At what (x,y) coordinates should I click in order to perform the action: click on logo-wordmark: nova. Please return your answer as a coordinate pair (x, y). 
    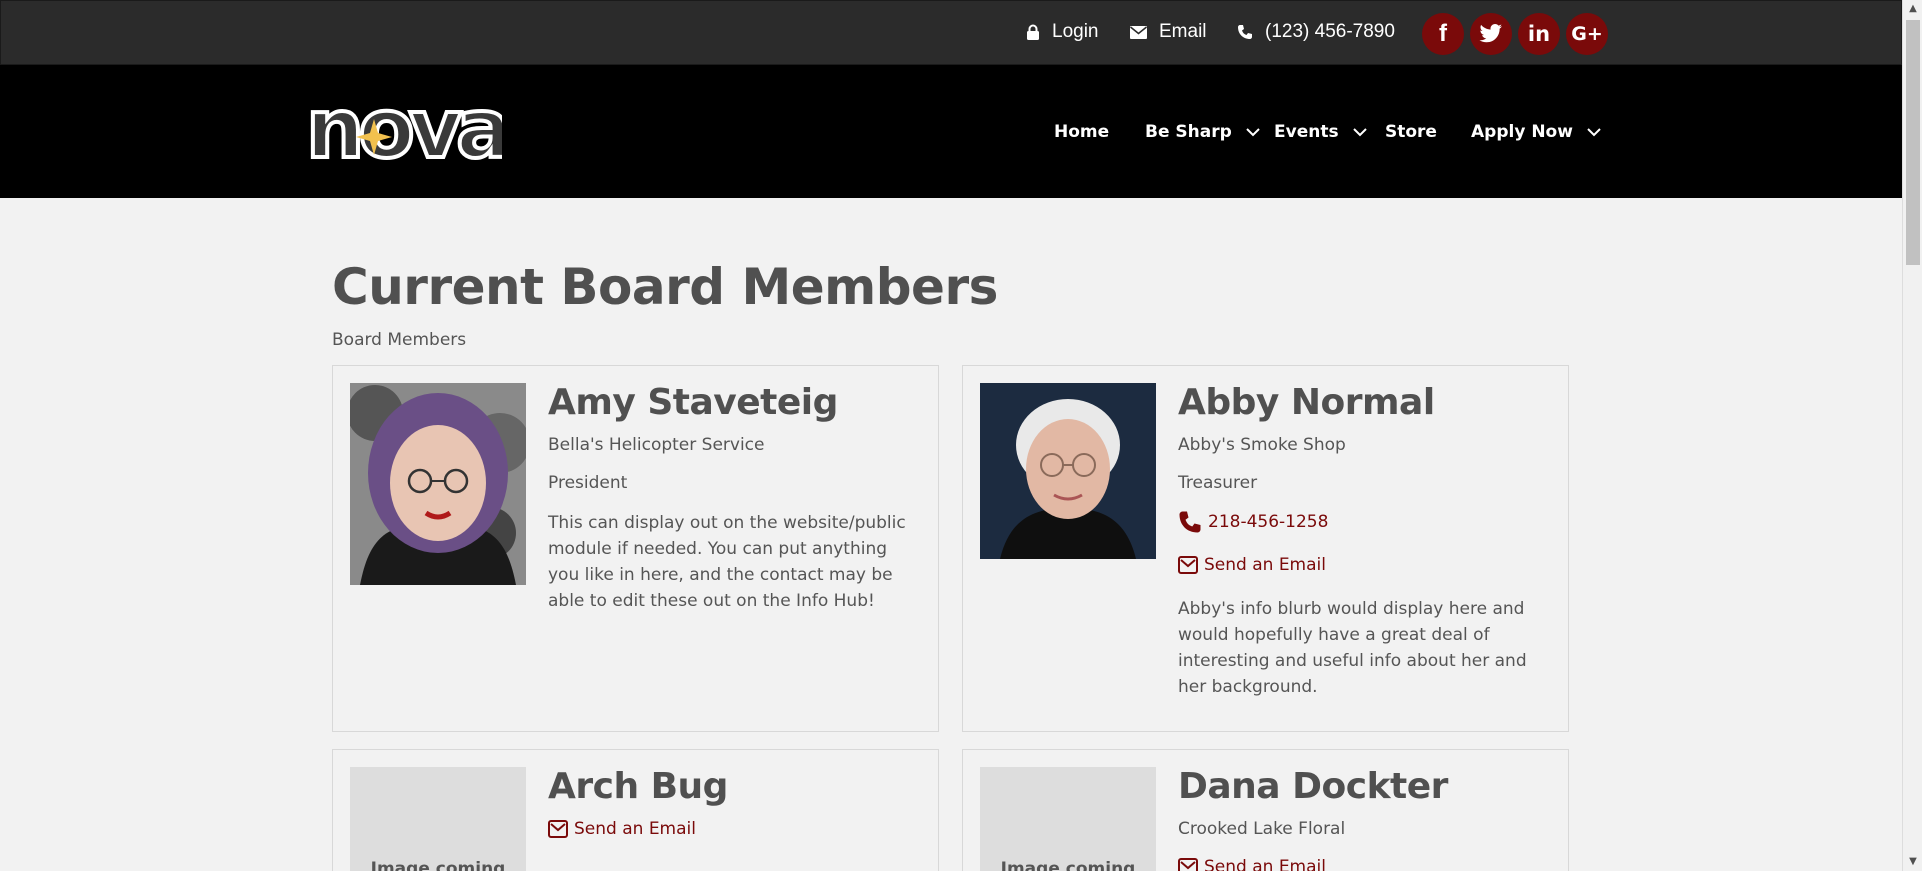
    Looking at the image, I should click on (404, 133).